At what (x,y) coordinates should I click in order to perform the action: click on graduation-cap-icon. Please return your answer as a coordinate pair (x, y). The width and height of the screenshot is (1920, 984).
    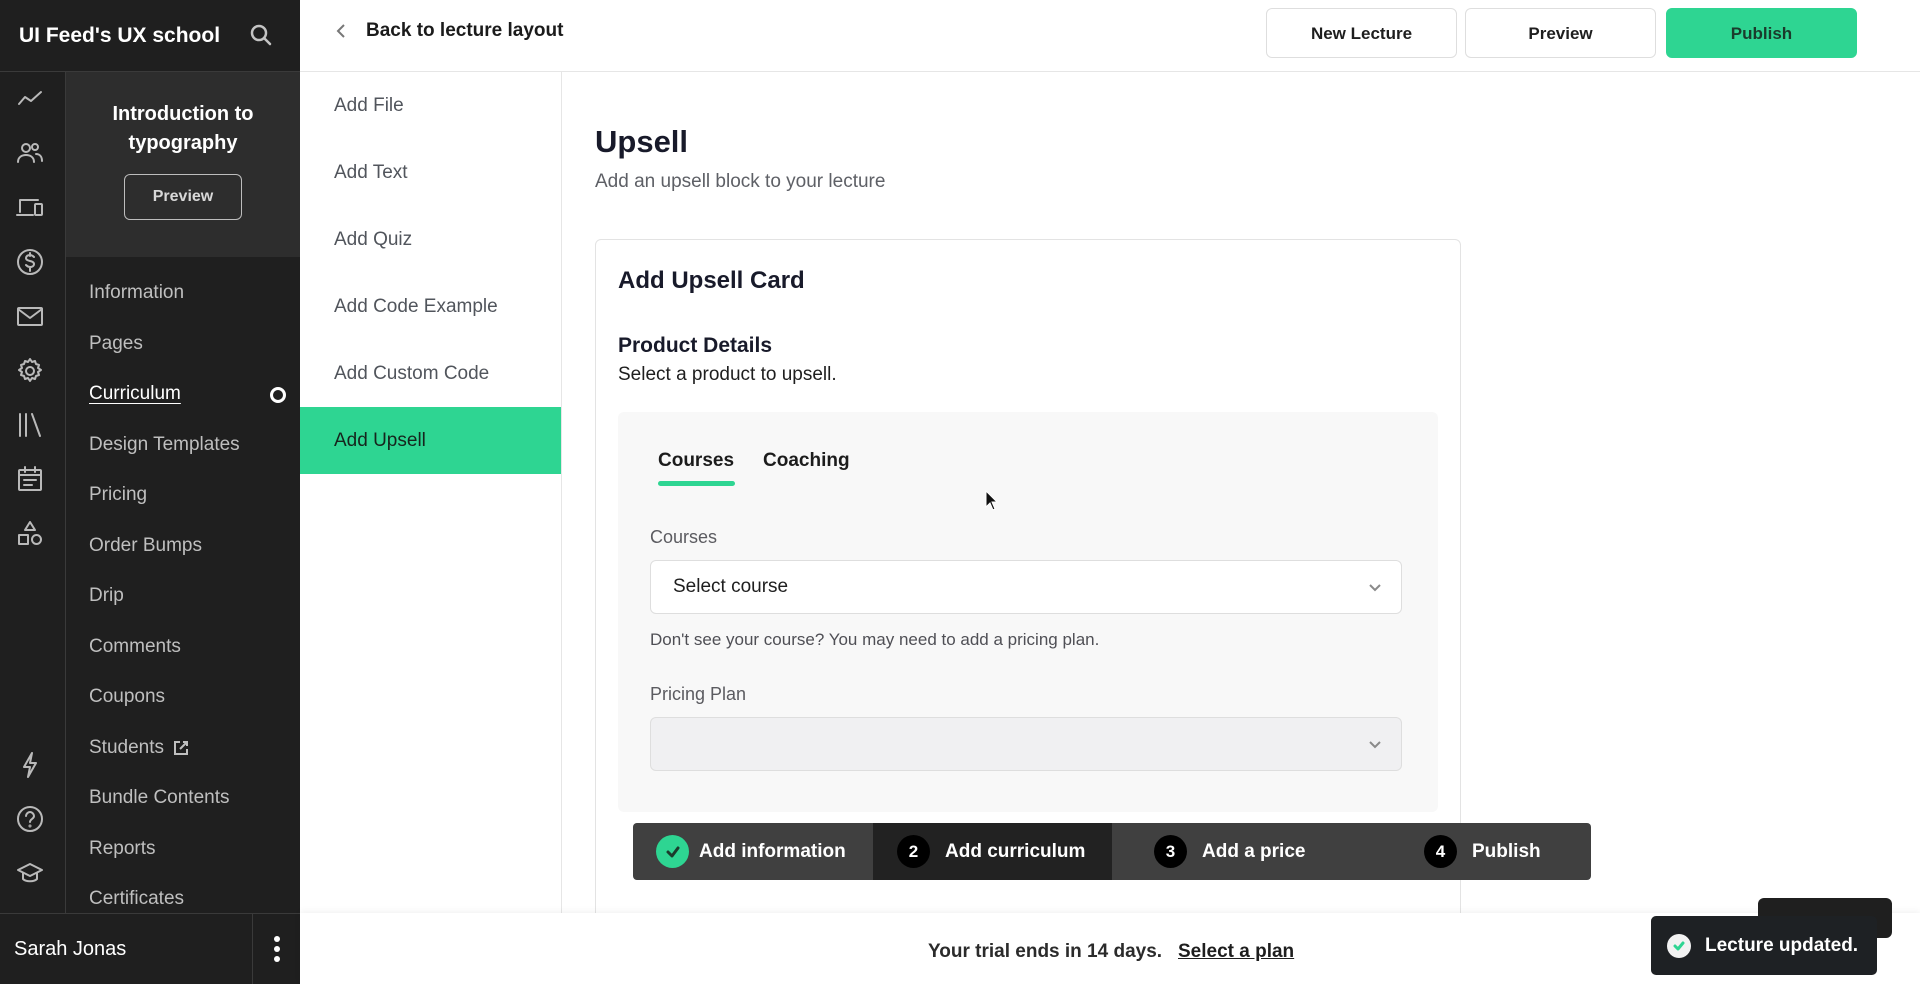
    Looking at the image, I should click on (30, 873).